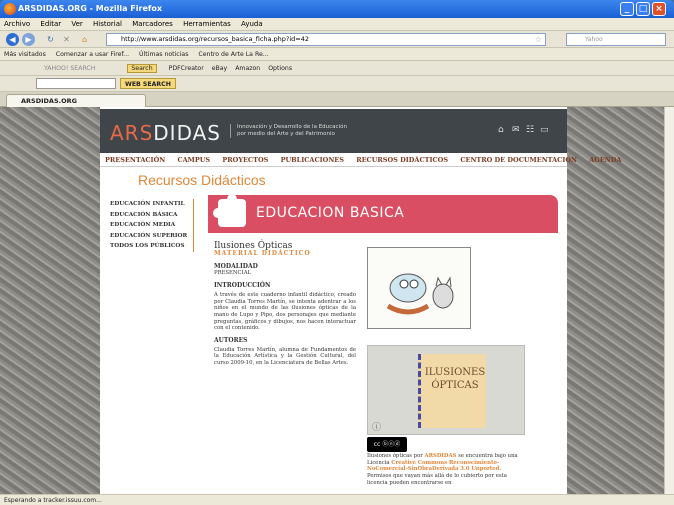 This screenshot has height=505, width=674. Describe the element at coordinates (530, 130) in the screenshot. I see `sitemap-icon: ☷` at that location.